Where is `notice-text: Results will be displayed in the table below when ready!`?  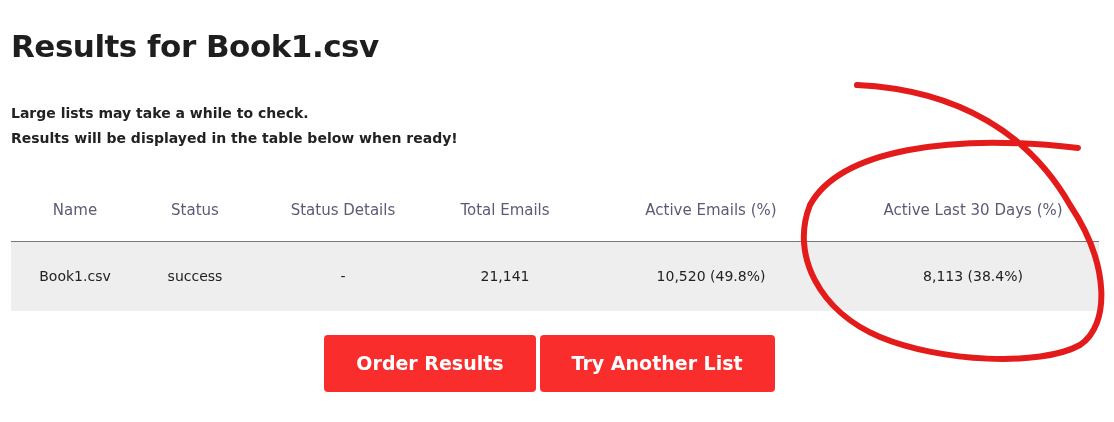 notice-text: Results will be displayed in the table below when ready! is located at coordinates (235, 139).